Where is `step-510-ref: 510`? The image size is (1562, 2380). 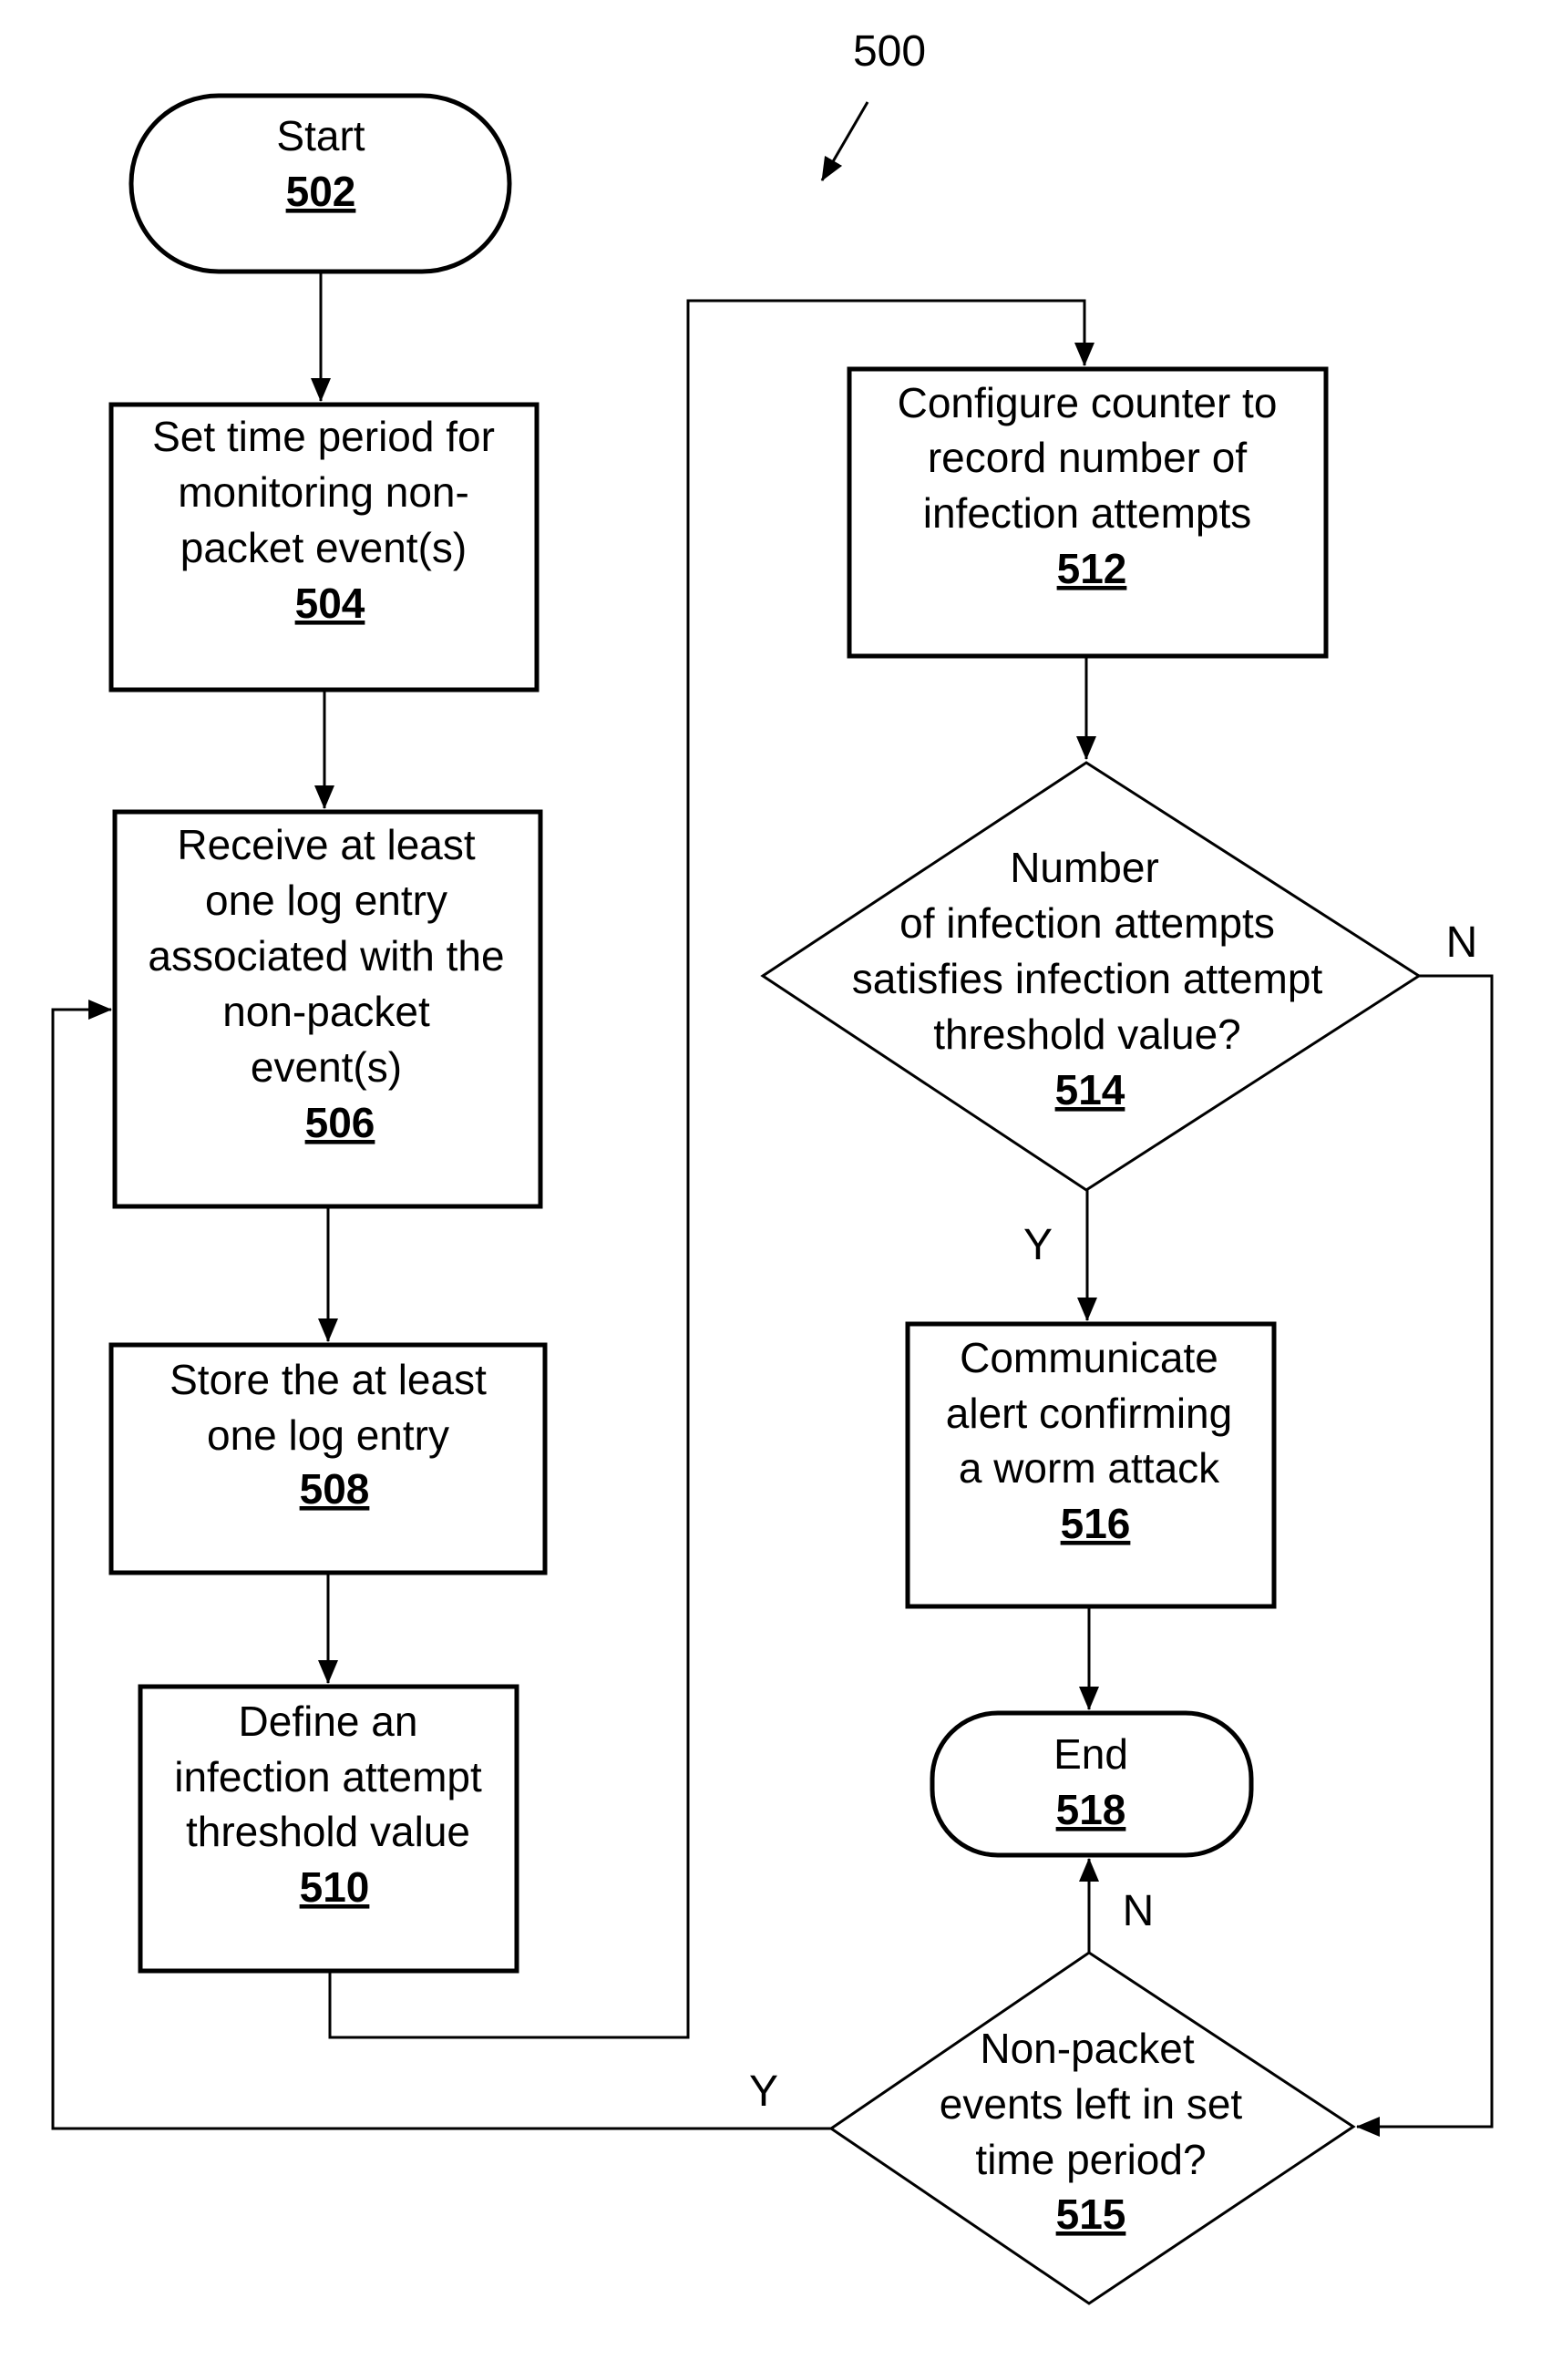 step-510-ref: 510 is located at coordinates (335, 1887).